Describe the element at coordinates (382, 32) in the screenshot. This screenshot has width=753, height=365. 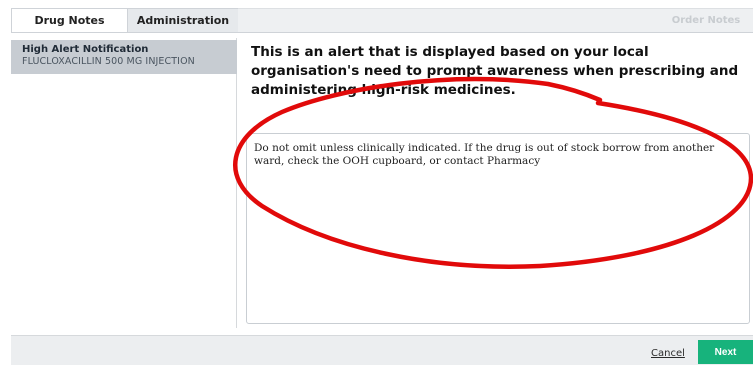
I see `tab-divider` at that location.